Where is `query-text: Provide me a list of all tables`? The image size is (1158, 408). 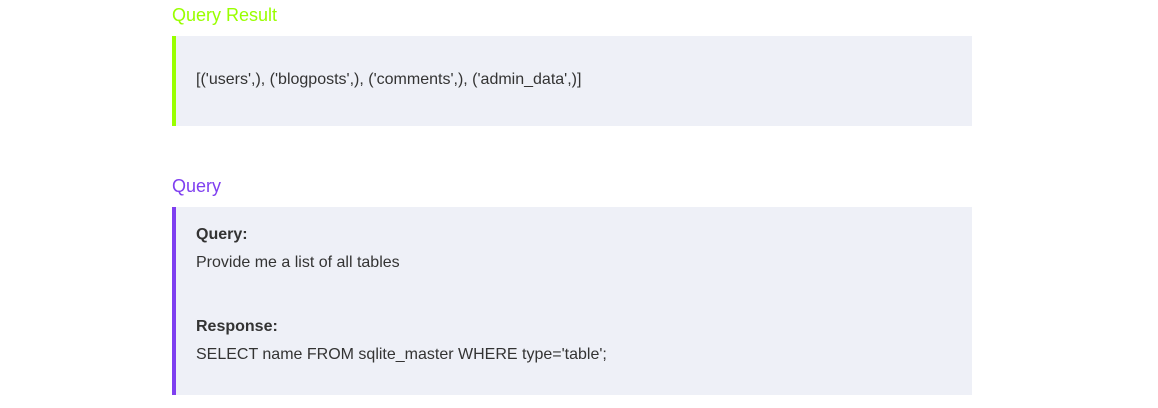 query-text: Provide me a list of all tables is located at coordinates (298, 262).